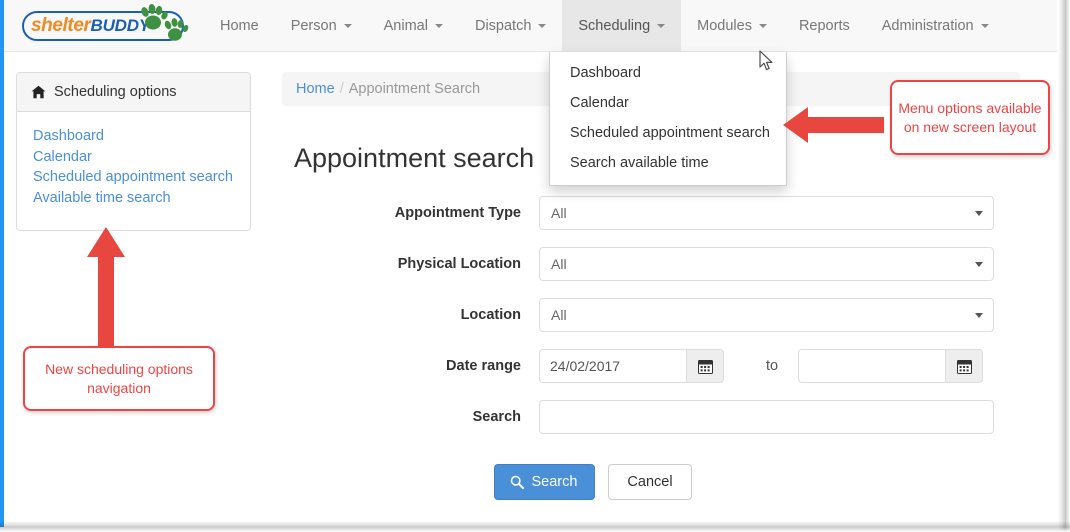 Image resolution: width=1070 pixels, height=532 pixels. What do you see at coordinates (133, 136) in the screenshot?
I see `sidebar-item-dashboard: Dashboard` at bounding box center [133, 136].